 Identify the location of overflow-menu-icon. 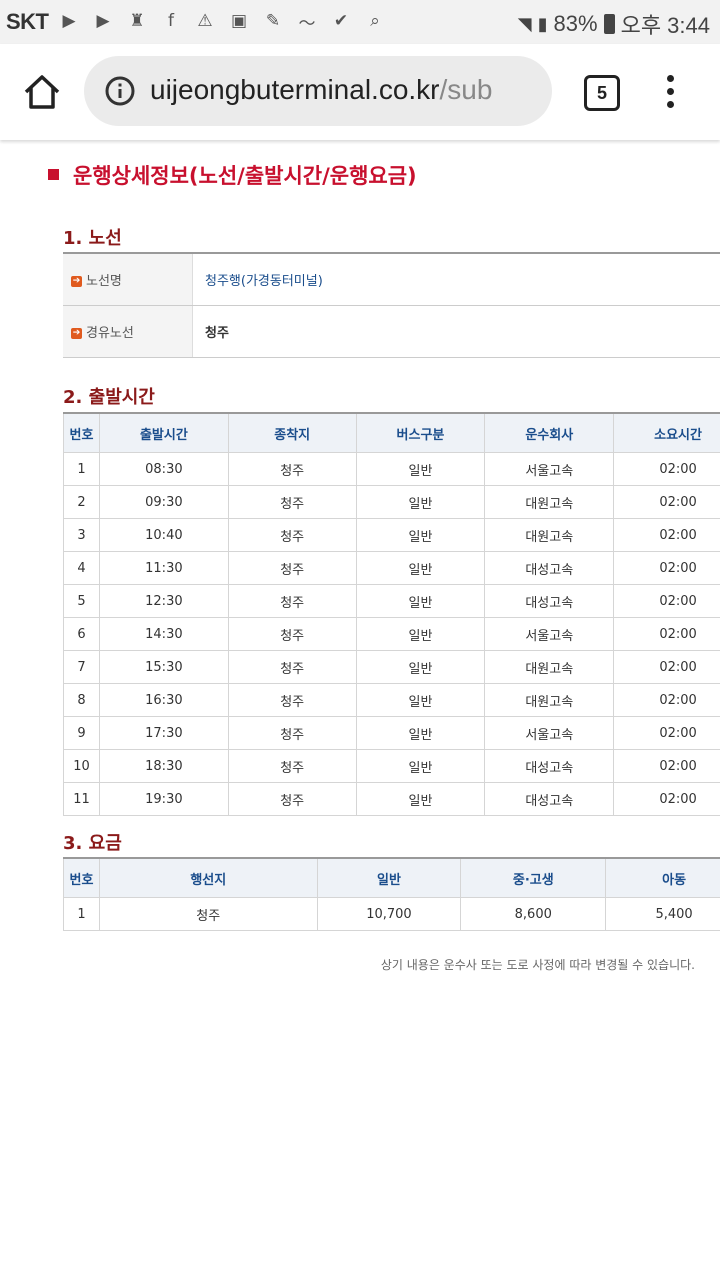
(670, 92).